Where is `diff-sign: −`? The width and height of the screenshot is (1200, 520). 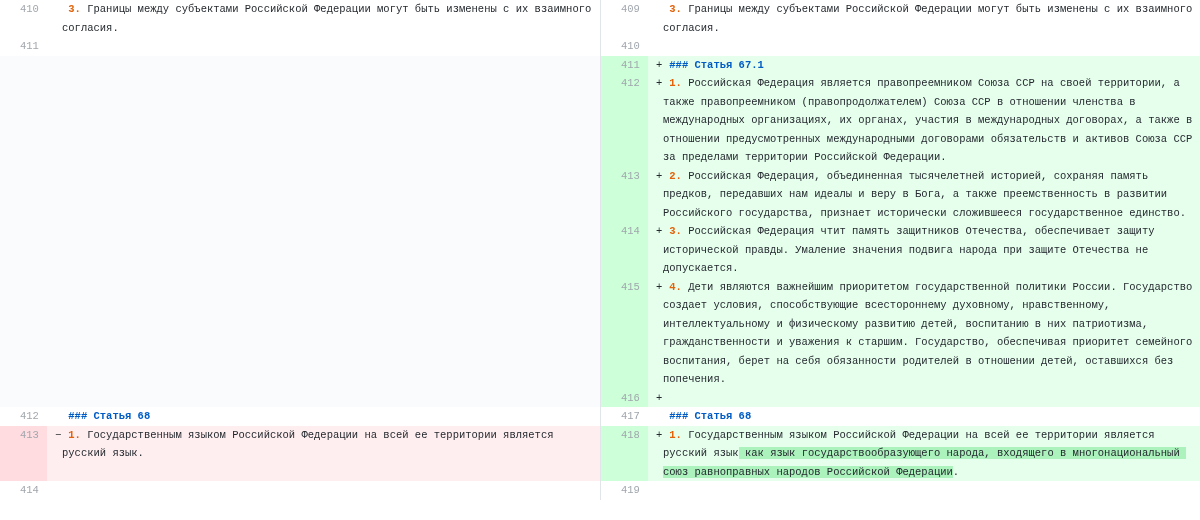
diff-sign: − is located at coordinates (58, 434).